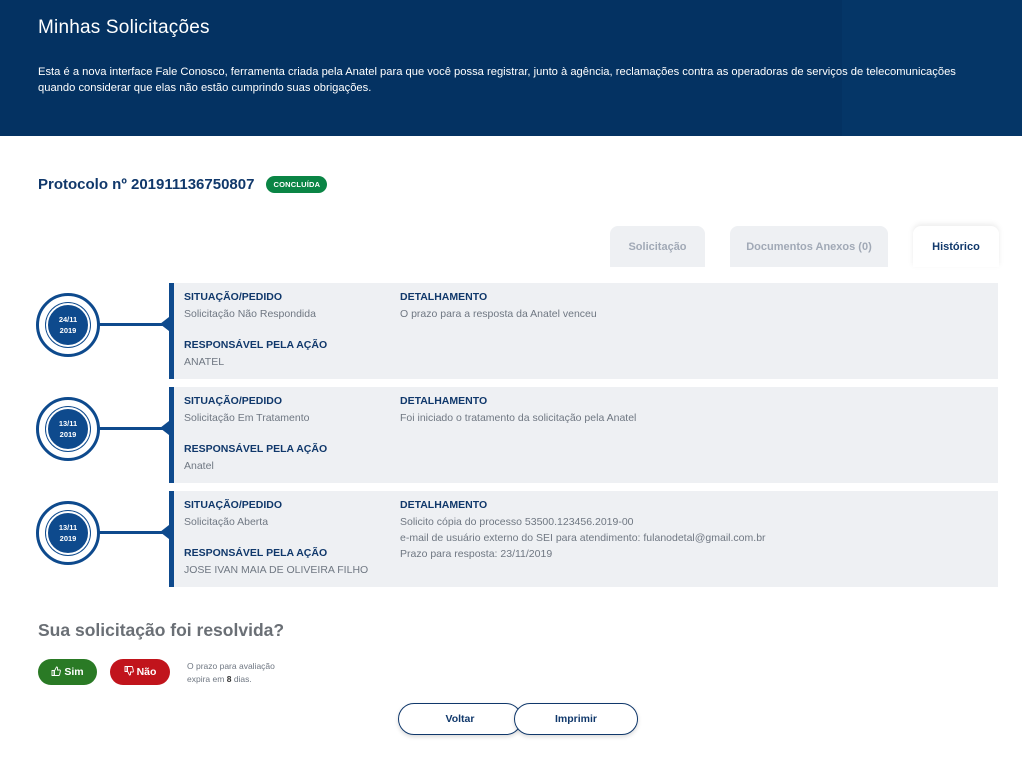  What do you see at coordinates (56, 672) in the screenshot?
I see `thumbs-up-icon` at bounding box center [56, 672].